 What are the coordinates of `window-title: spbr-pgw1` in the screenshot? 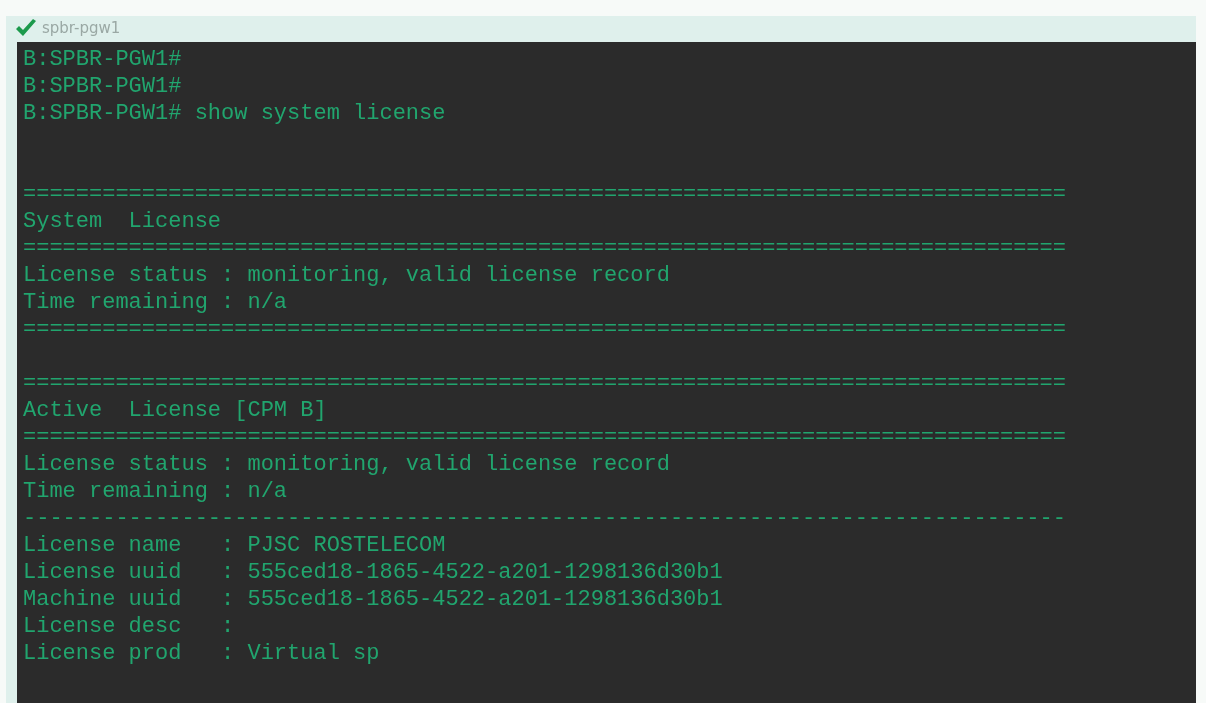 It's located at (81, 28).